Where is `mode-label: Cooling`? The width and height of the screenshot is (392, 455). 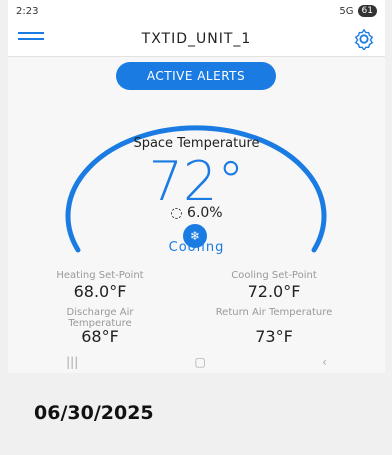 mode-label: Cooling is located at coordinates (196, 247).